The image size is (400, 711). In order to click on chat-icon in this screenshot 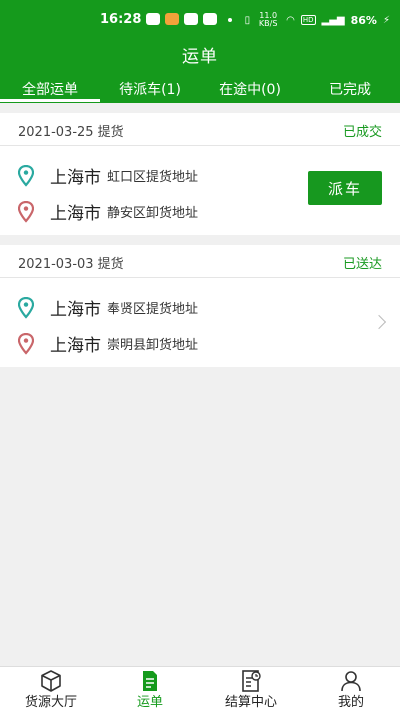, I will do `click(191, 19)`.